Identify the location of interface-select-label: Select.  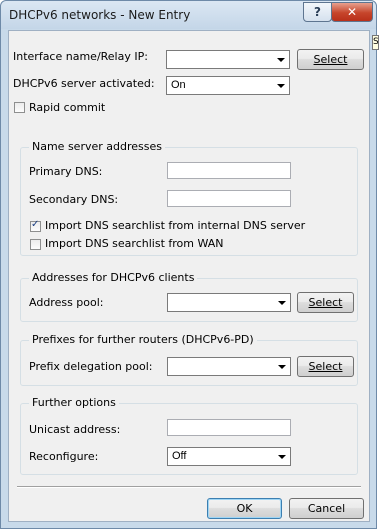
(330, 59).